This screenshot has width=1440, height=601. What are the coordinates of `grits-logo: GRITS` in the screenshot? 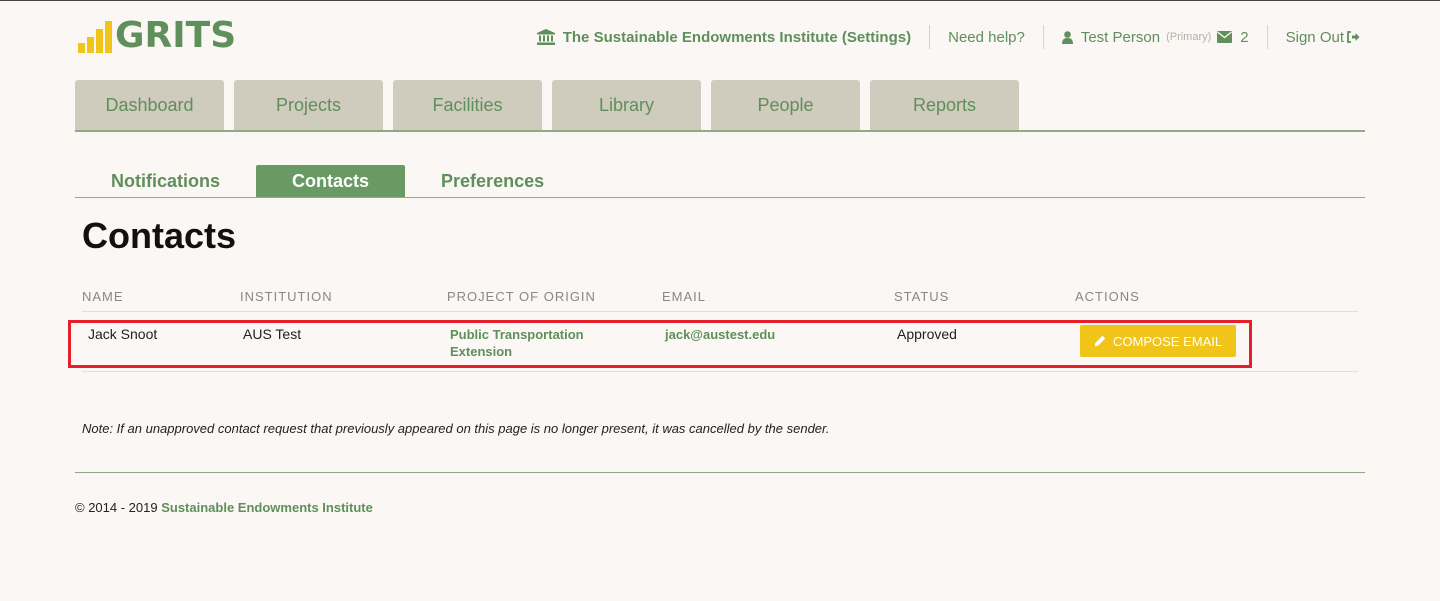 It's located at (157, 34).